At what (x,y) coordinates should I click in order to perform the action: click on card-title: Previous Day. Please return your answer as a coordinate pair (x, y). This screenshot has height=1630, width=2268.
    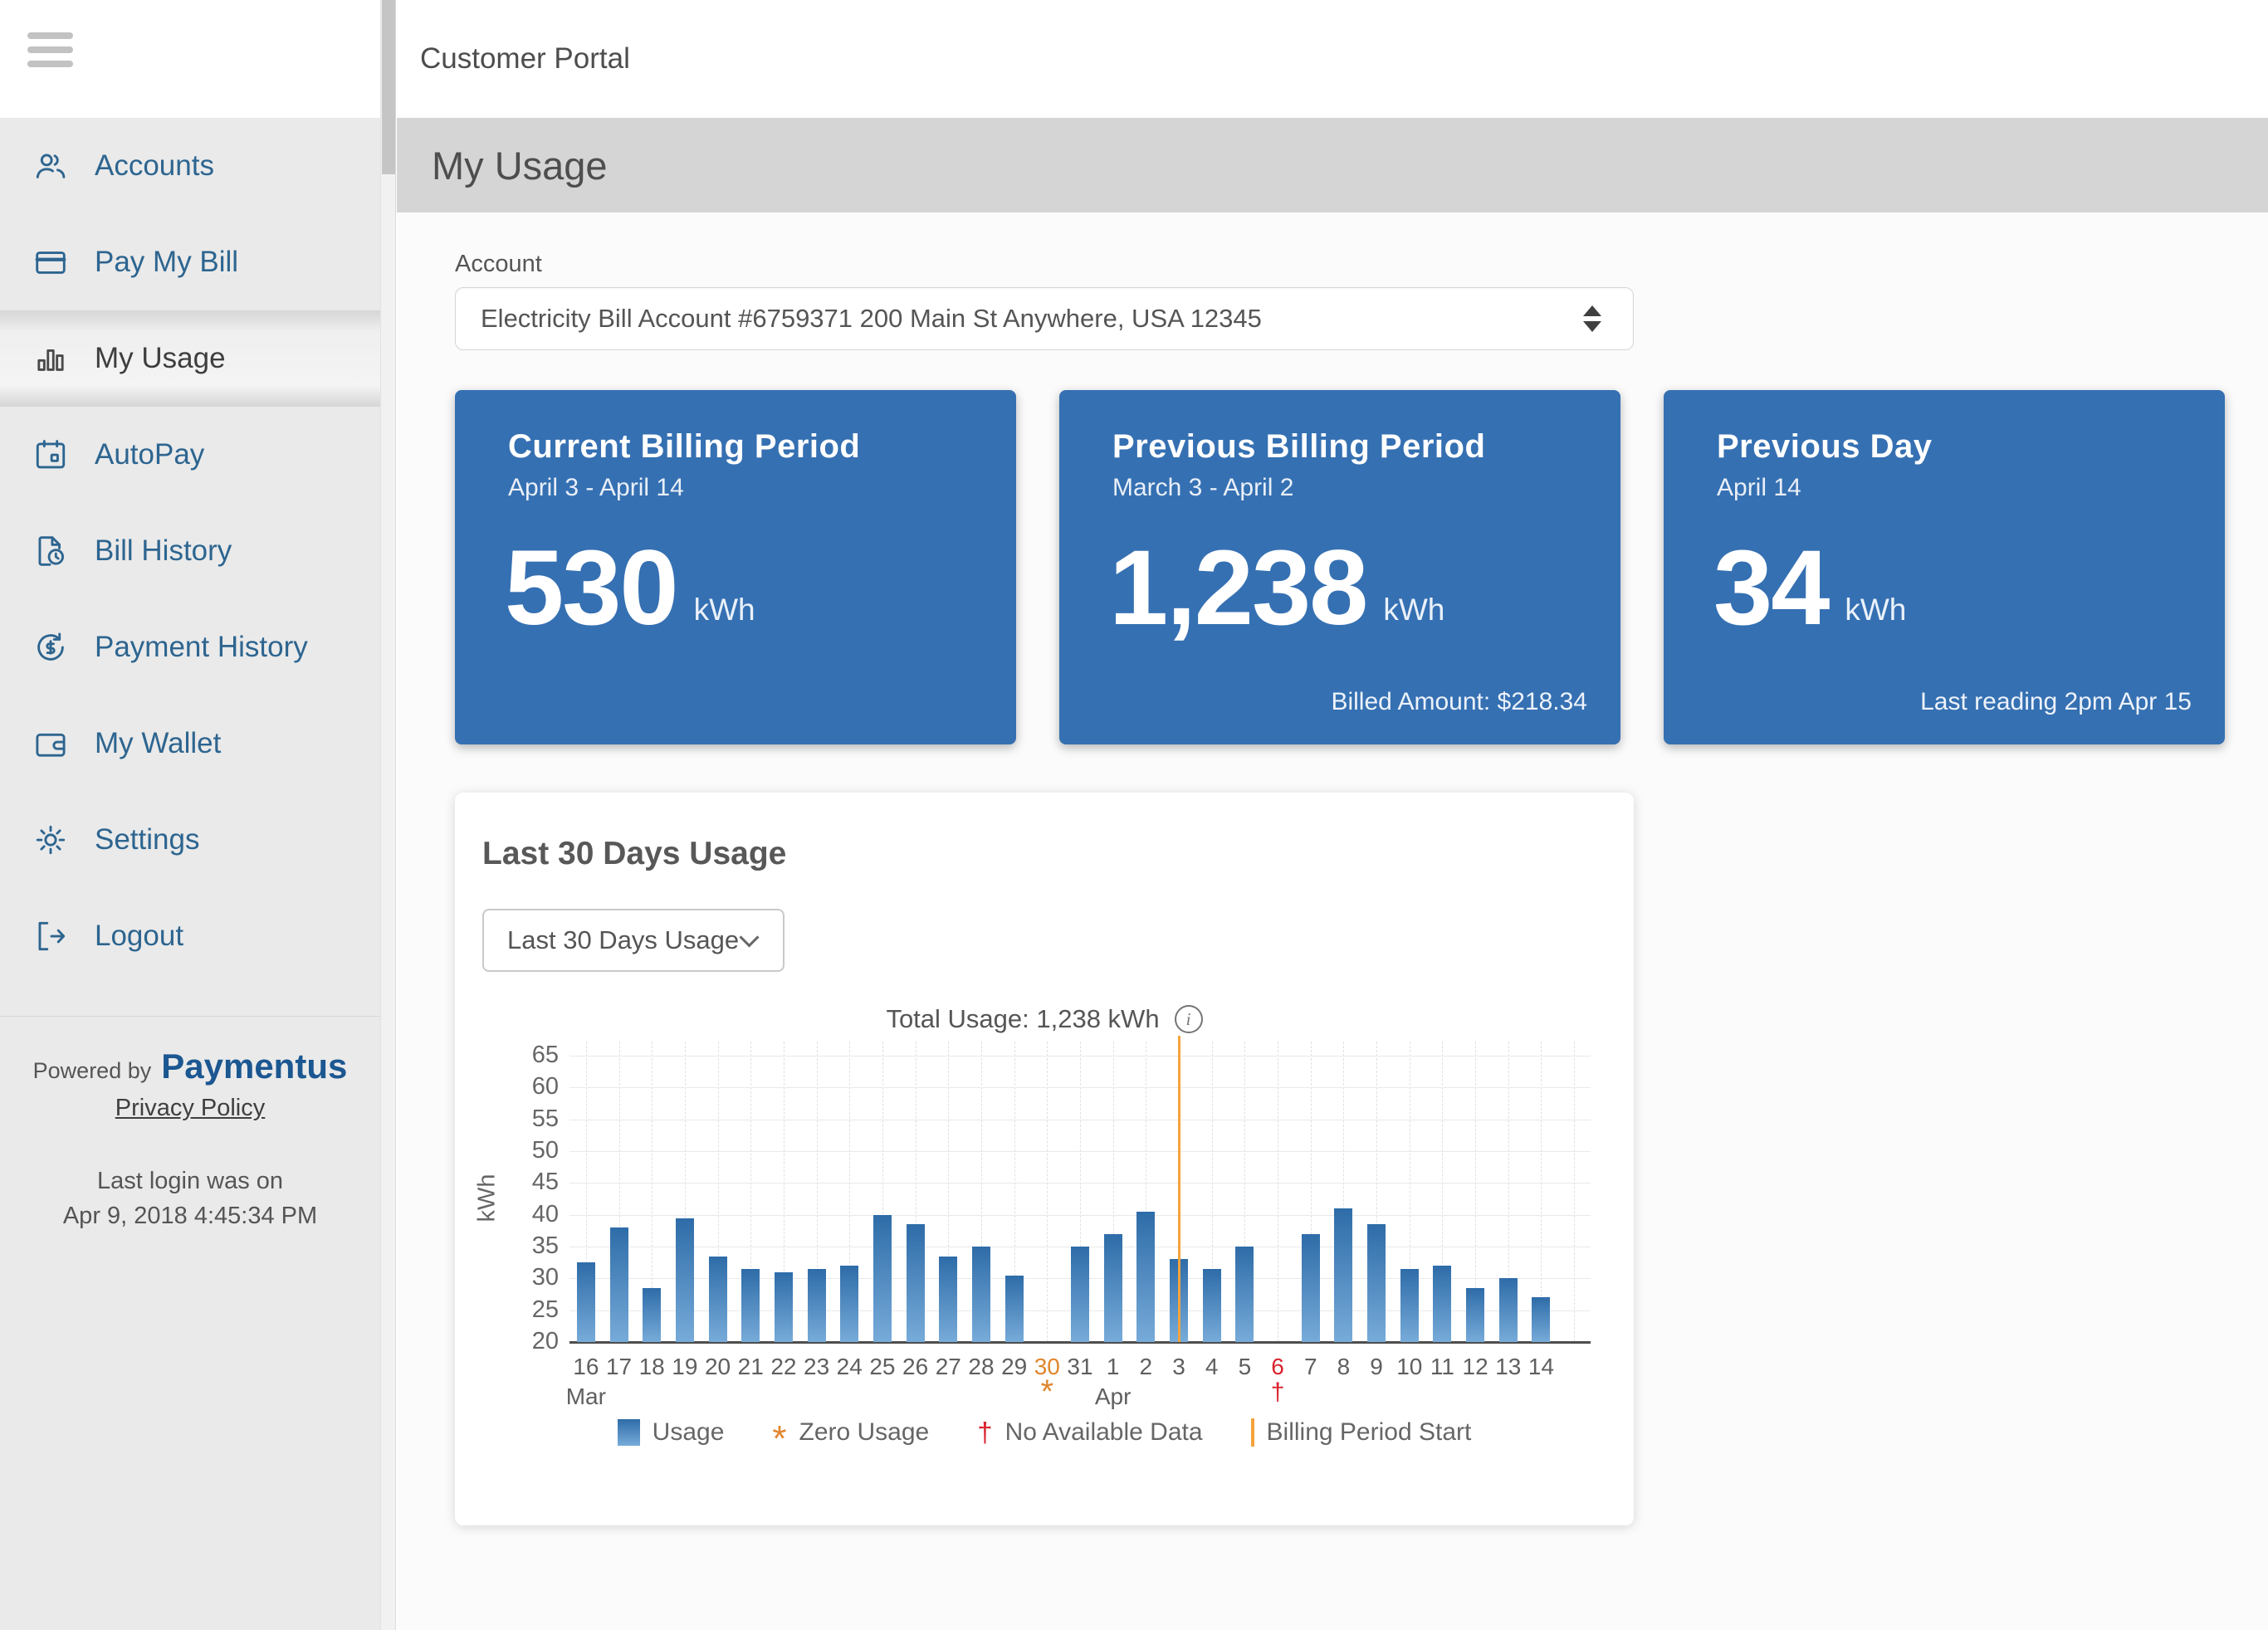
    Looking at the image, I should click on (1825, 446).